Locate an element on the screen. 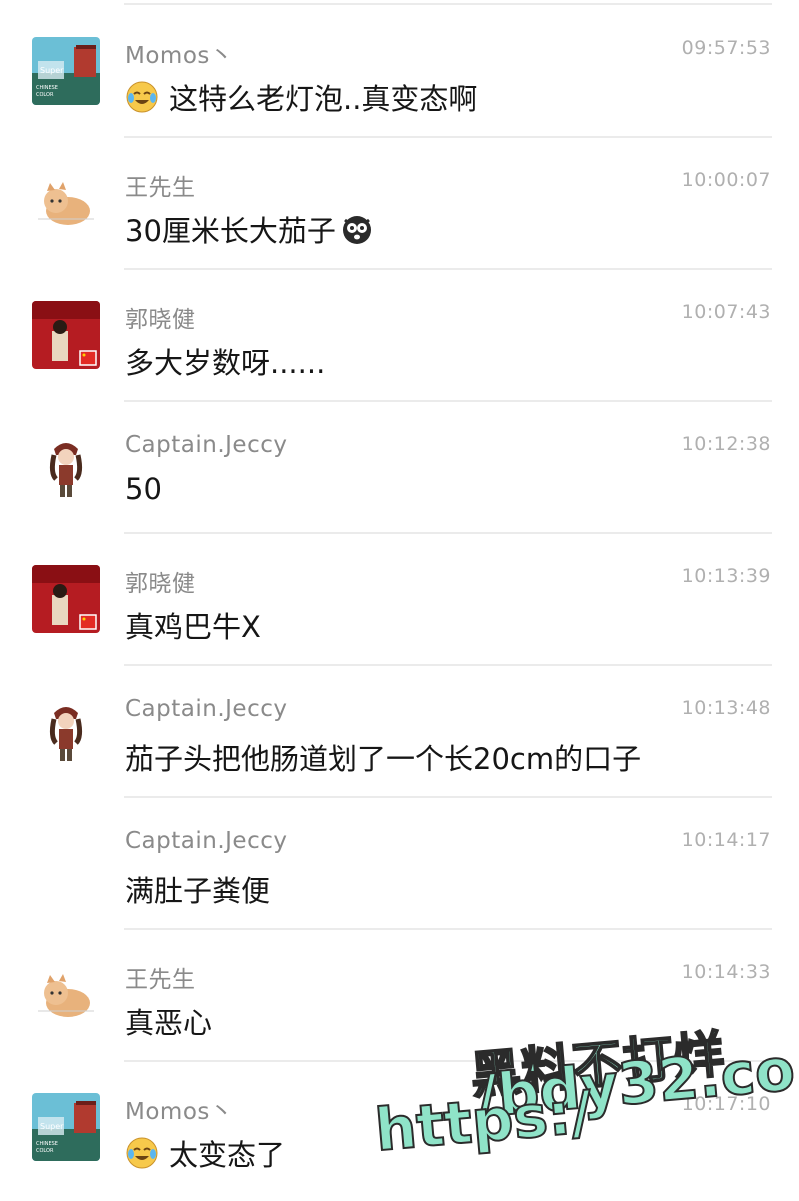 The image size is (799, 1201). message-row: 郭晓健 10:13:39 真鸡巴牛X is located at coordinates (399, 600).